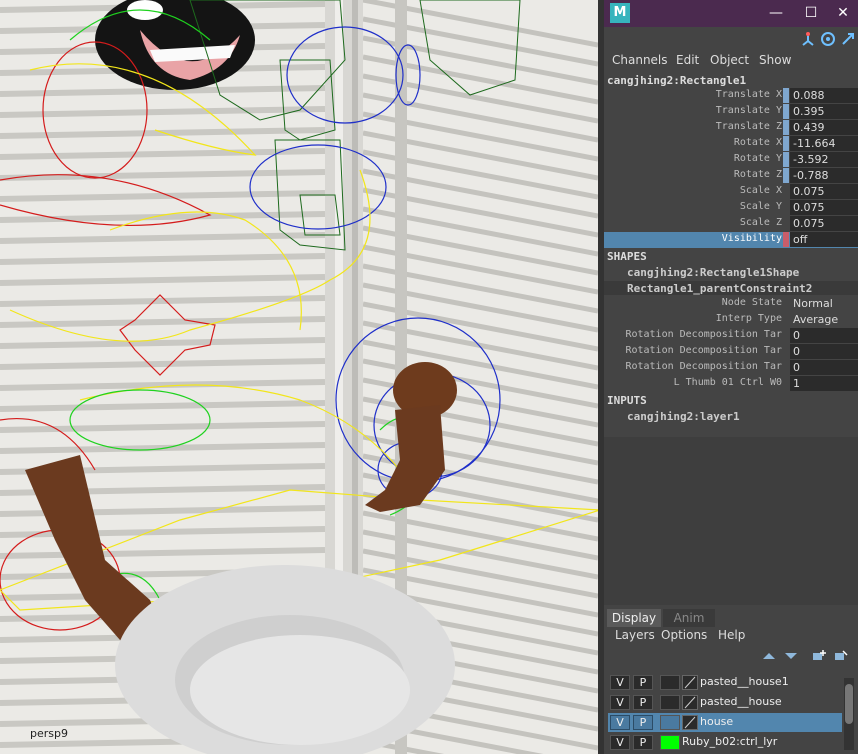 The image size is (858, 754). Describe the element at coordinates (808, 39) in the screenshot. I see `axis-icon` at that location.